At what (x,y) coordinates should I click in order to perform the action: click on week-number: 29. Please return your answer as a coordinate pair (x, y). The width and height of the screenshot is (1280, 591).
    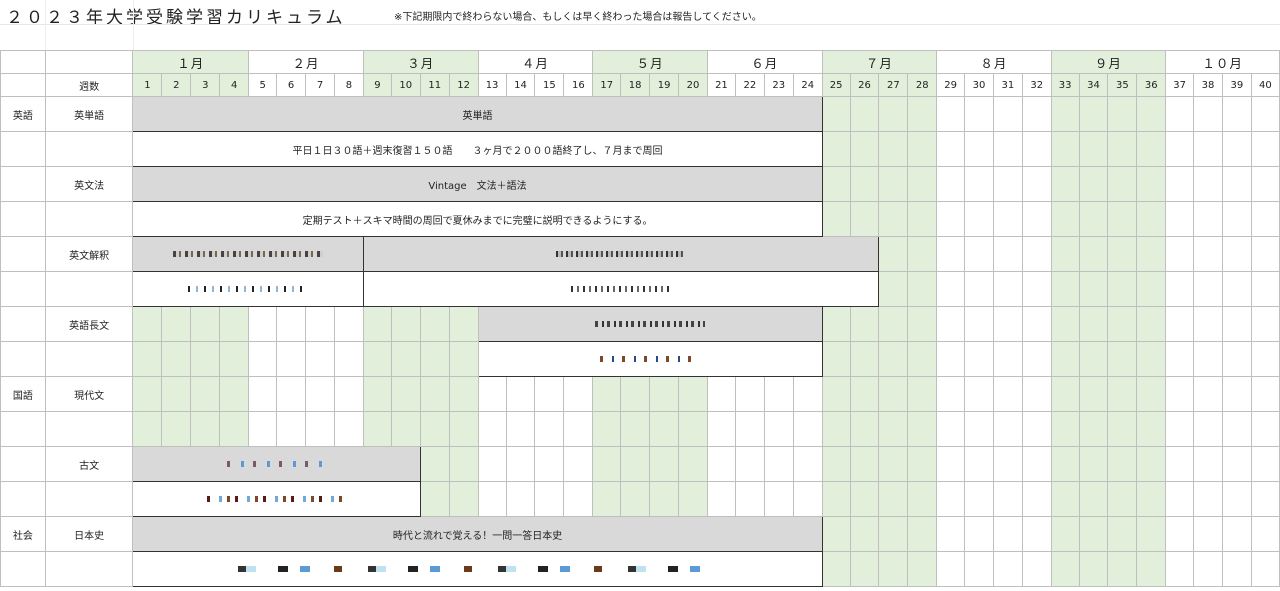
    Looking at the image, I should click on (951, 85).